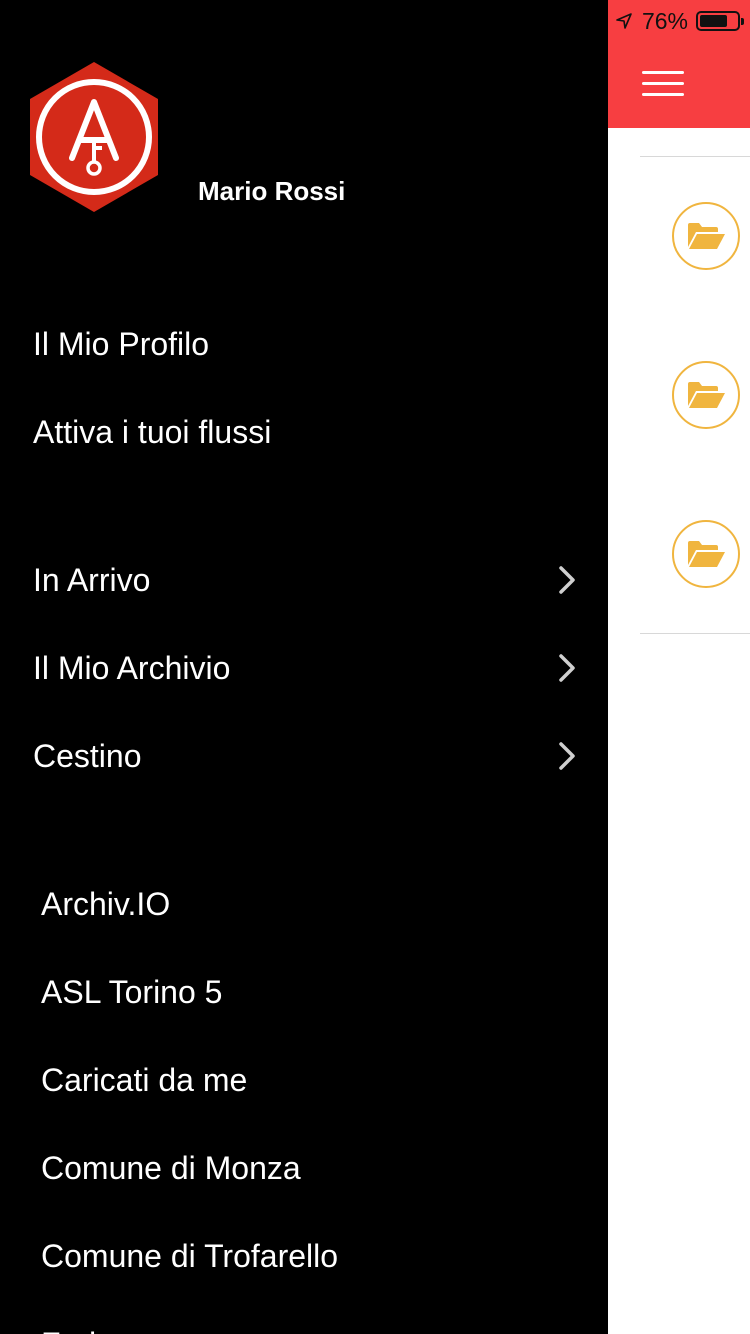  I want to click on menu-item-label: Comune di Trofarello, so click(190, 1255).